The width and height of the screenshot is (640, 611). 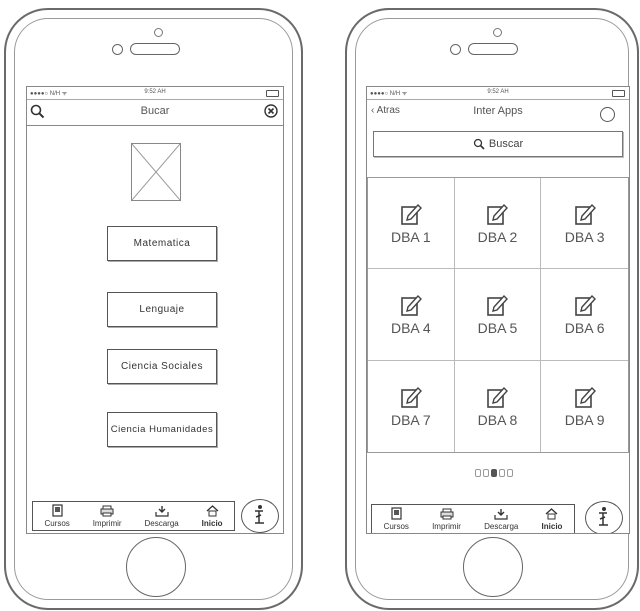 What do you see at coordinates (584, 327) in the screenshot?
I see `grid-item-label: DBA 6` at bounding box center [584, 327].